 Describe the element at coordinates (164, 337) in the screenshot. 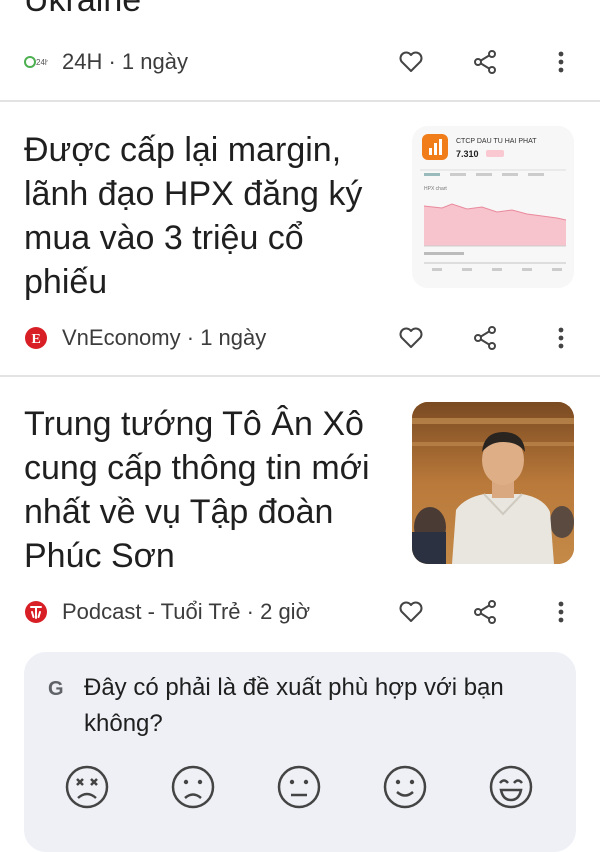

I see `source-and-time: VnEconomy · 1 ngày` at that location.